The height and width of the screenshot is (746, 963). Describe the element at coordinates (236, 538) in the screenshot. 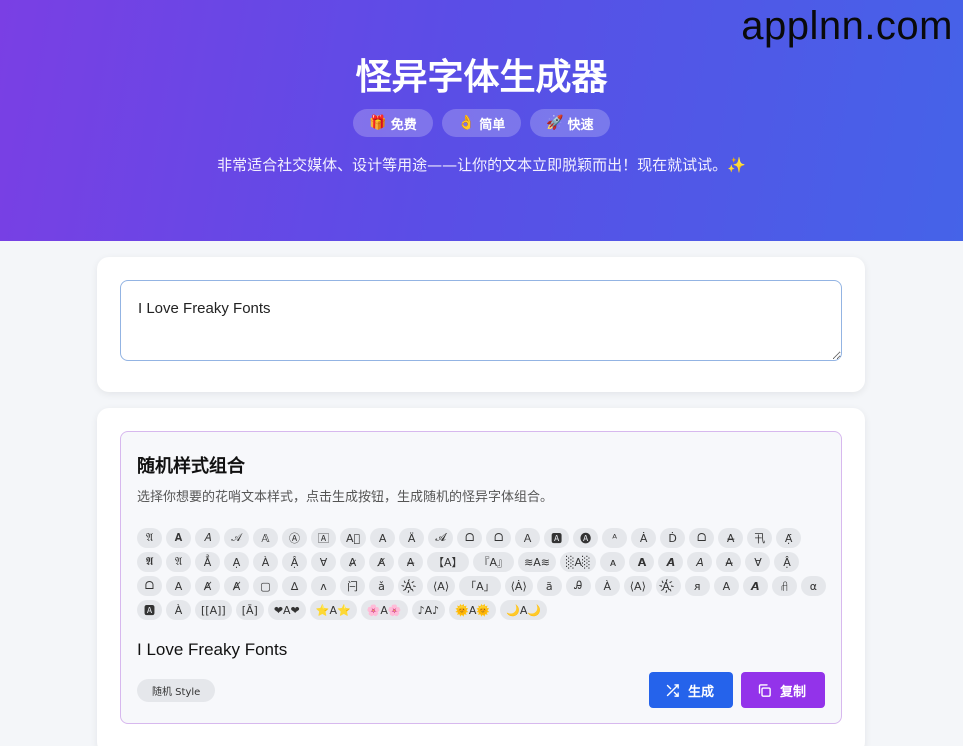

I see `style-chip: 𝒜` at that location.